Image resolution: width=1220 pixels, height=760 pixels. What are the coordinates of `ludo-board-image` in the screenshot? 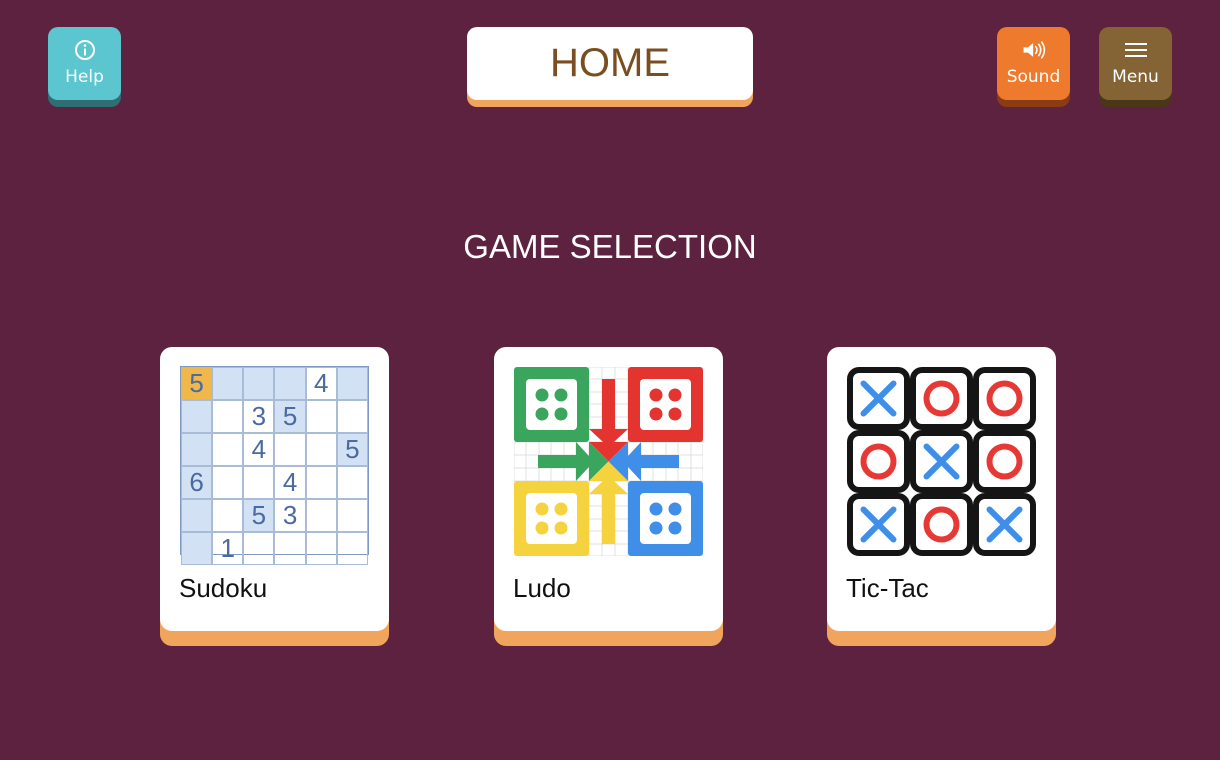 It's located at (608, 461).